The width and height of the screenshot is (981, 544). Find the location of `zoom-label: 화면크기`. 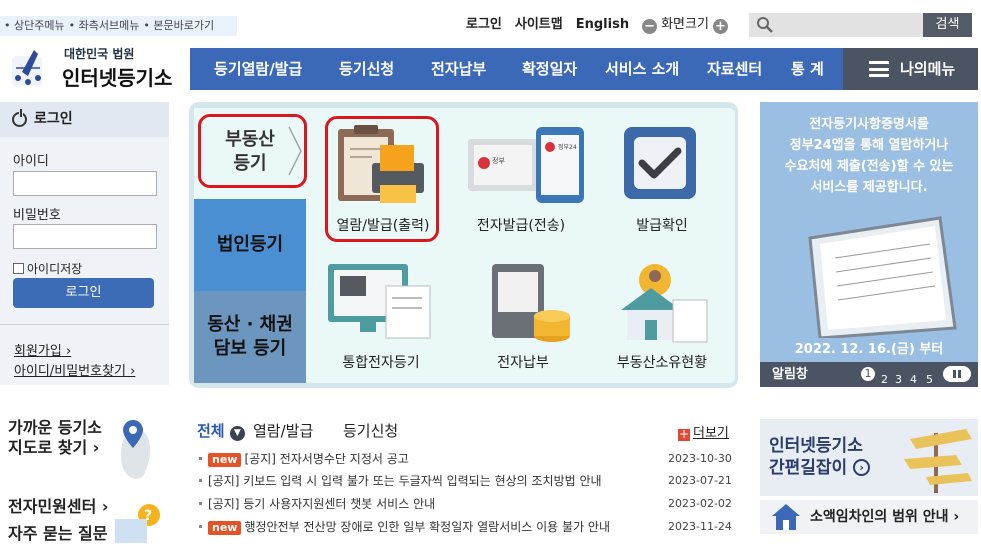

zoom-label: 화면크기 is located at coordinates (685, 24).